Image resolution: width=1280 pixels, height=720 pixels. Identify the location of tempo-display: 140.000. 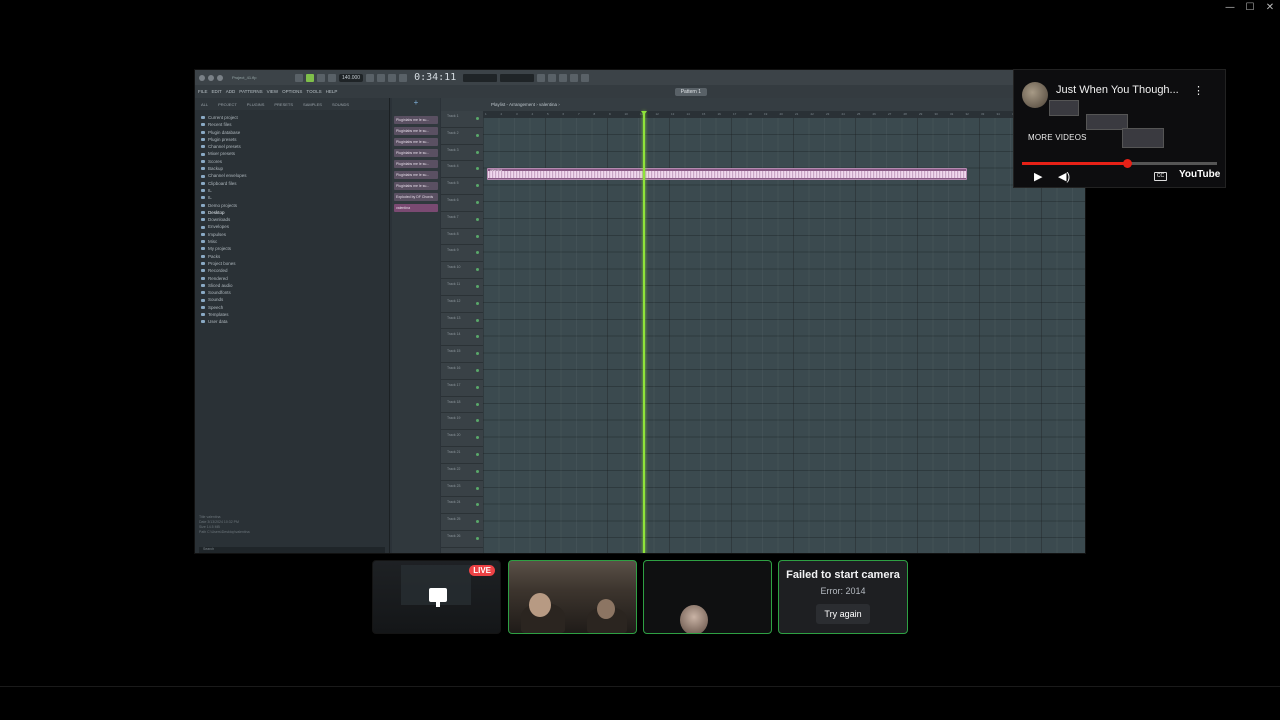
(351, 77).